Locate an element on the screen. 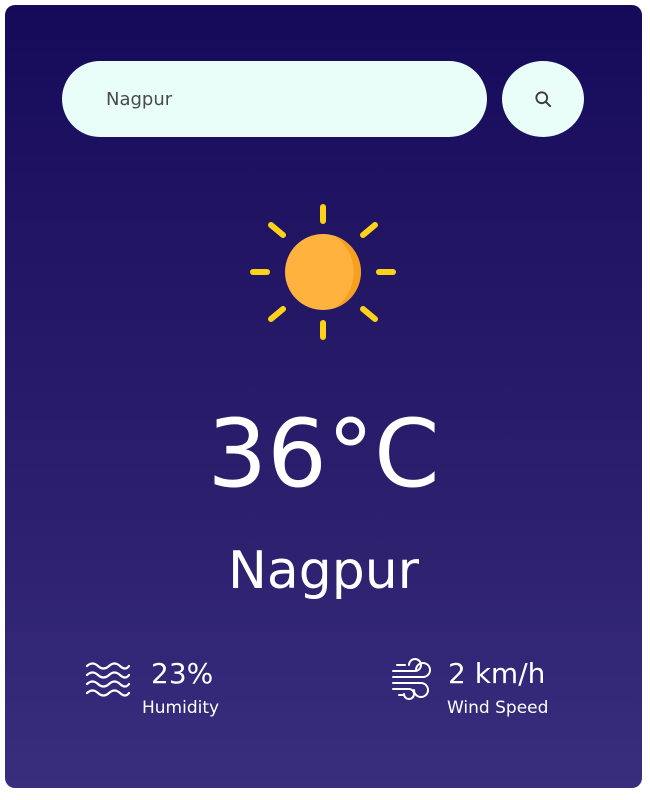  sun-icon is located at coordinates (323, 272).